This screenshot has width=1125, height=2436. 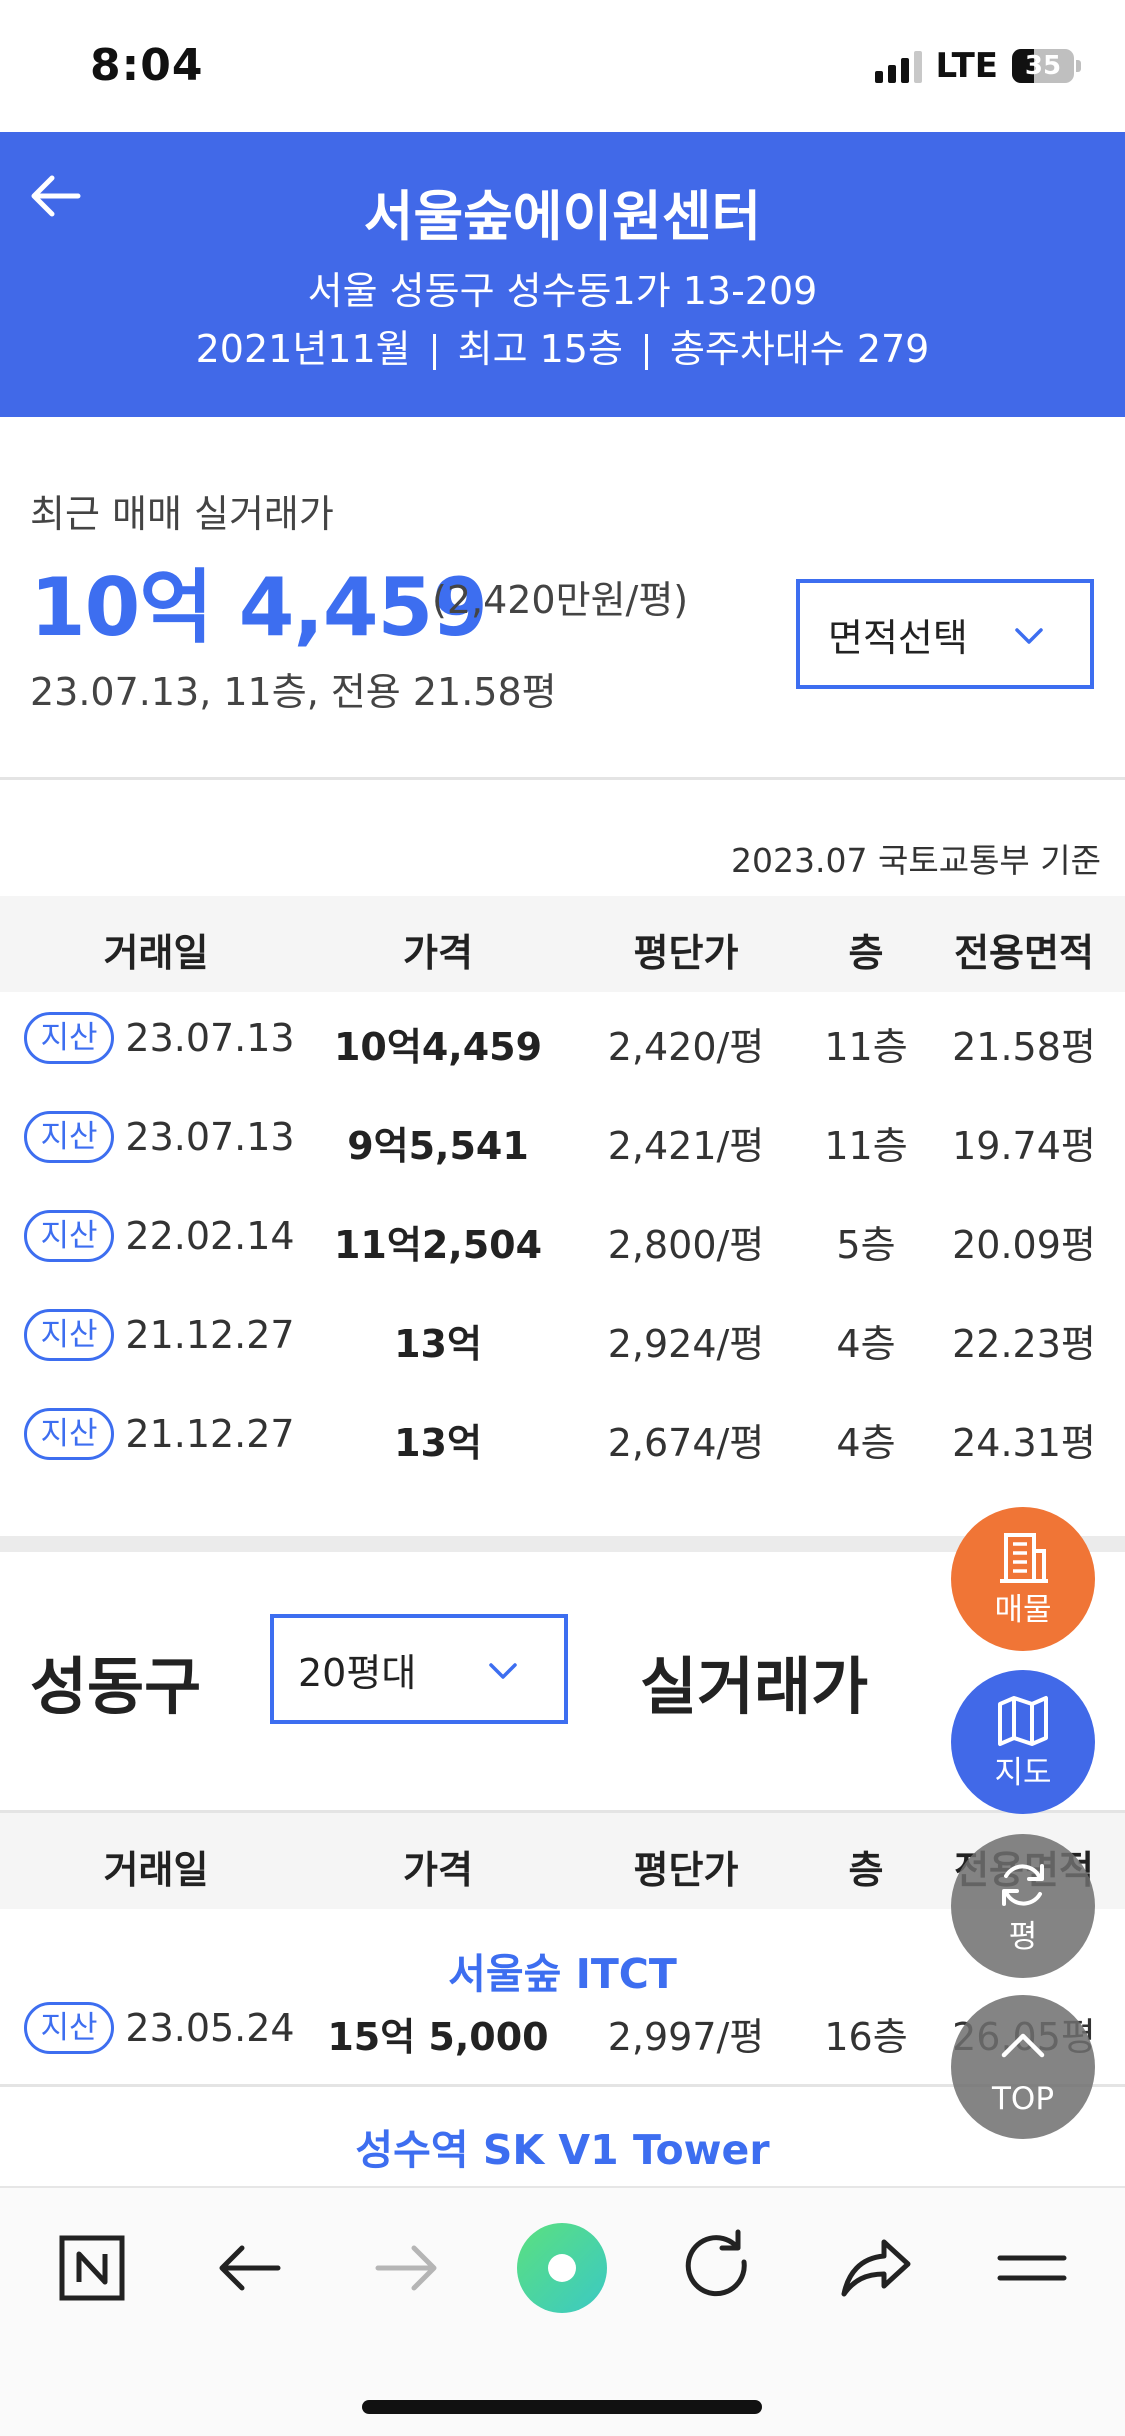 I want to click on building-address: 서울 성동구 성수동1가 13-209, so click(x=562, y=291).